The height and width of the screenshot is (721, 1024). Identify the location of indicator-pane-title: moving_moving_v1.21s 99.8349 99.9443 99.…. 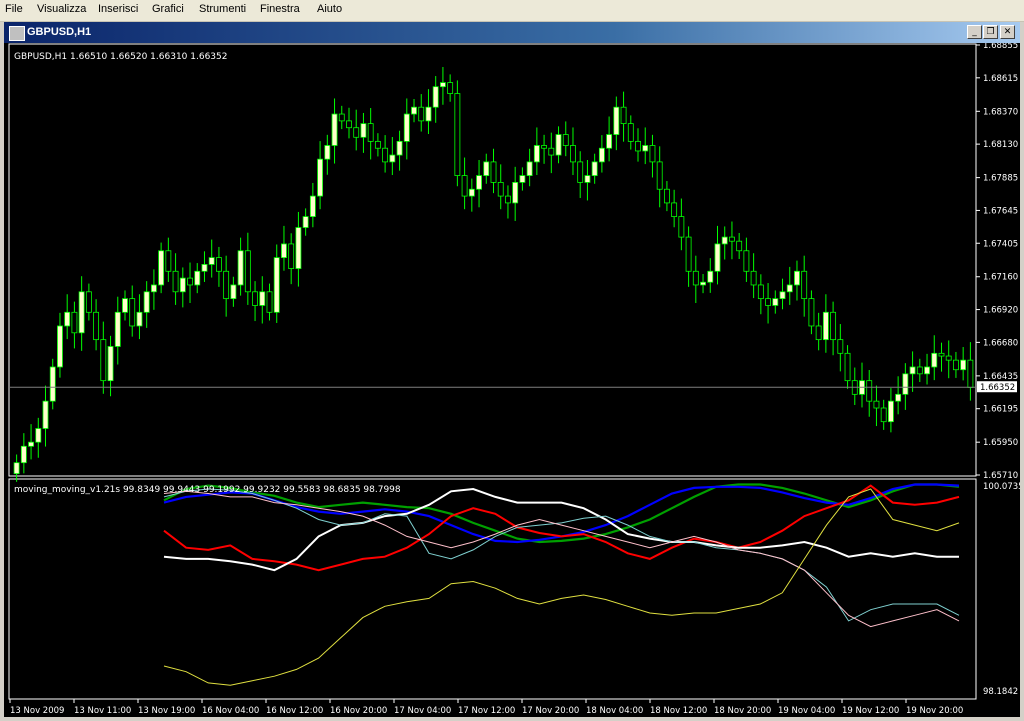
(207, 490).